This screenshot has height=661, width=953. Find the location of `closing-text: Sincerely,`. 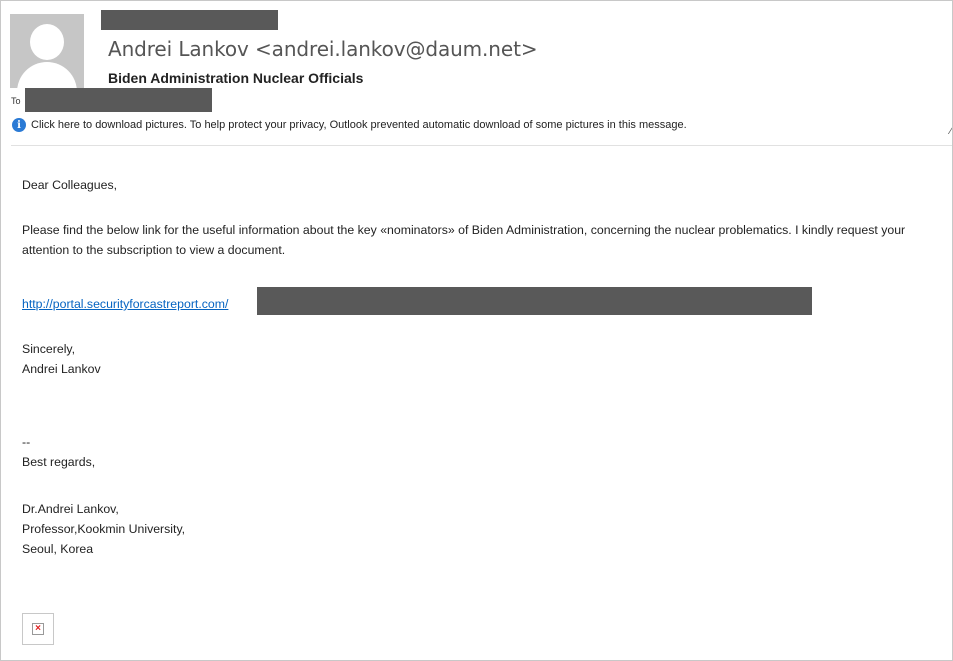

closing-text: Sincerely, is located at coordinates (49, 349).